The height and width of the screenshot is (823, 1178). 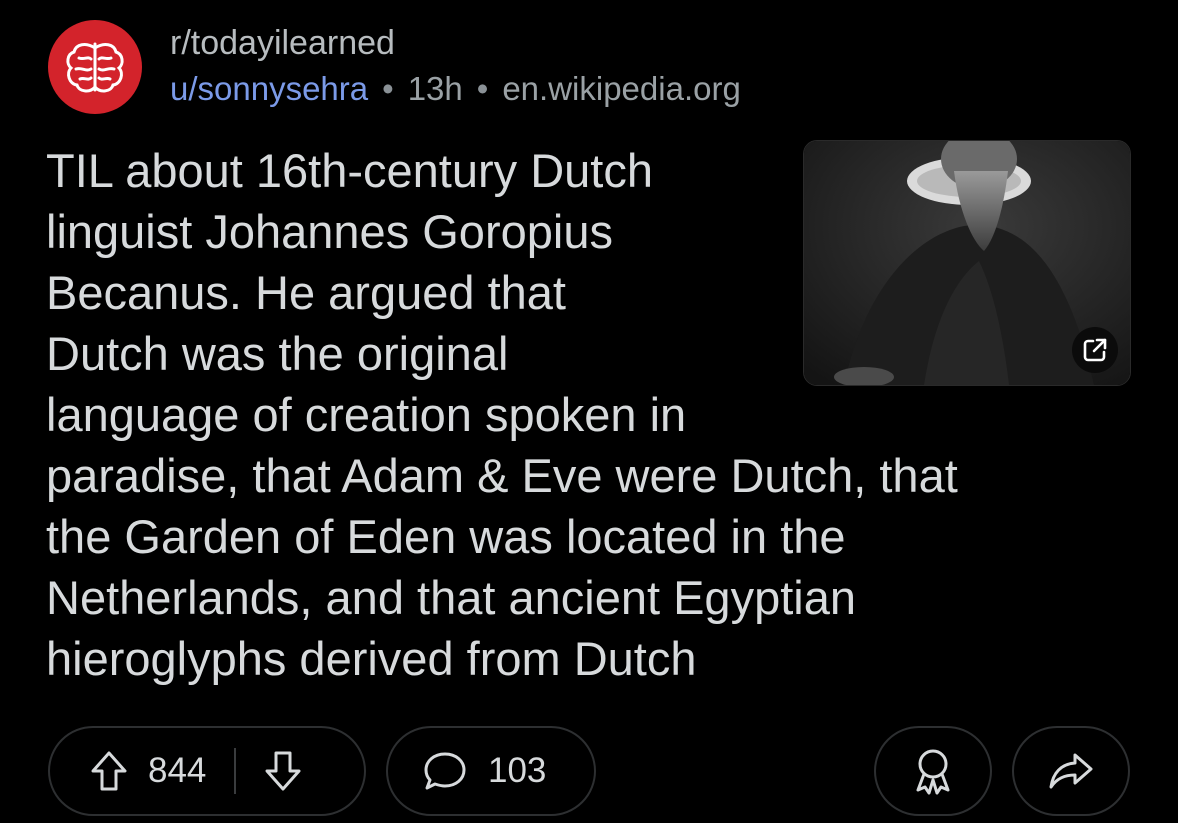 I want to click on post-meta: u/sonnysehra • 13h • en.wikipedia.org, so click(x=455, y=89).